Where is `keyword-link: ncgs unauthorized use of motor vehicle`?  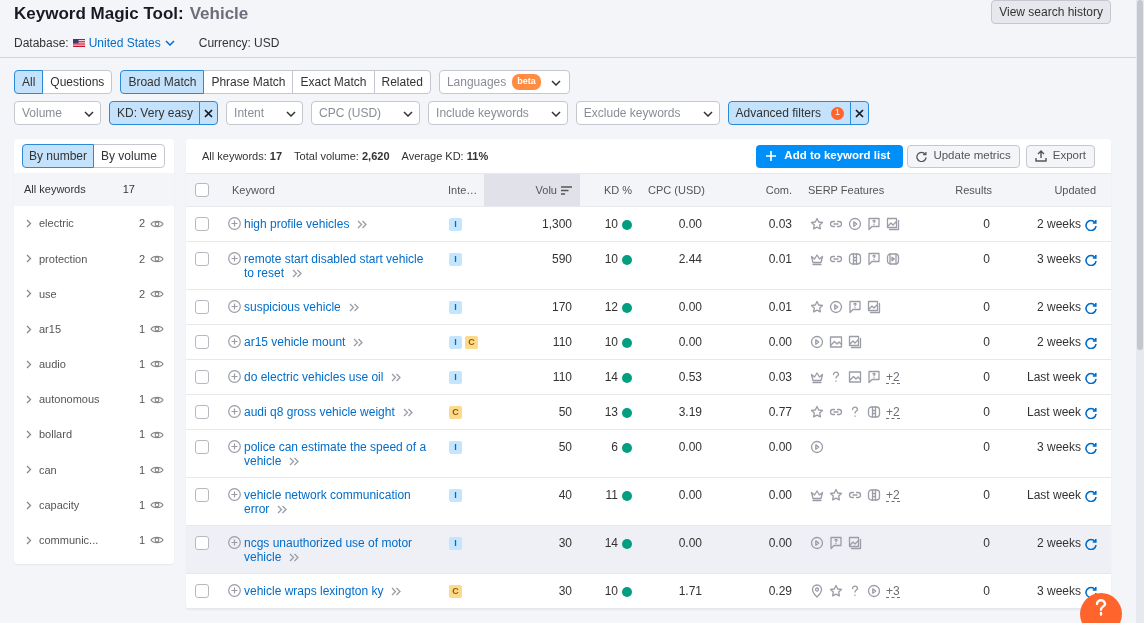
keyword-link: ncgs unauthorized use of motor vehicle is located at coordinates (338, 550).